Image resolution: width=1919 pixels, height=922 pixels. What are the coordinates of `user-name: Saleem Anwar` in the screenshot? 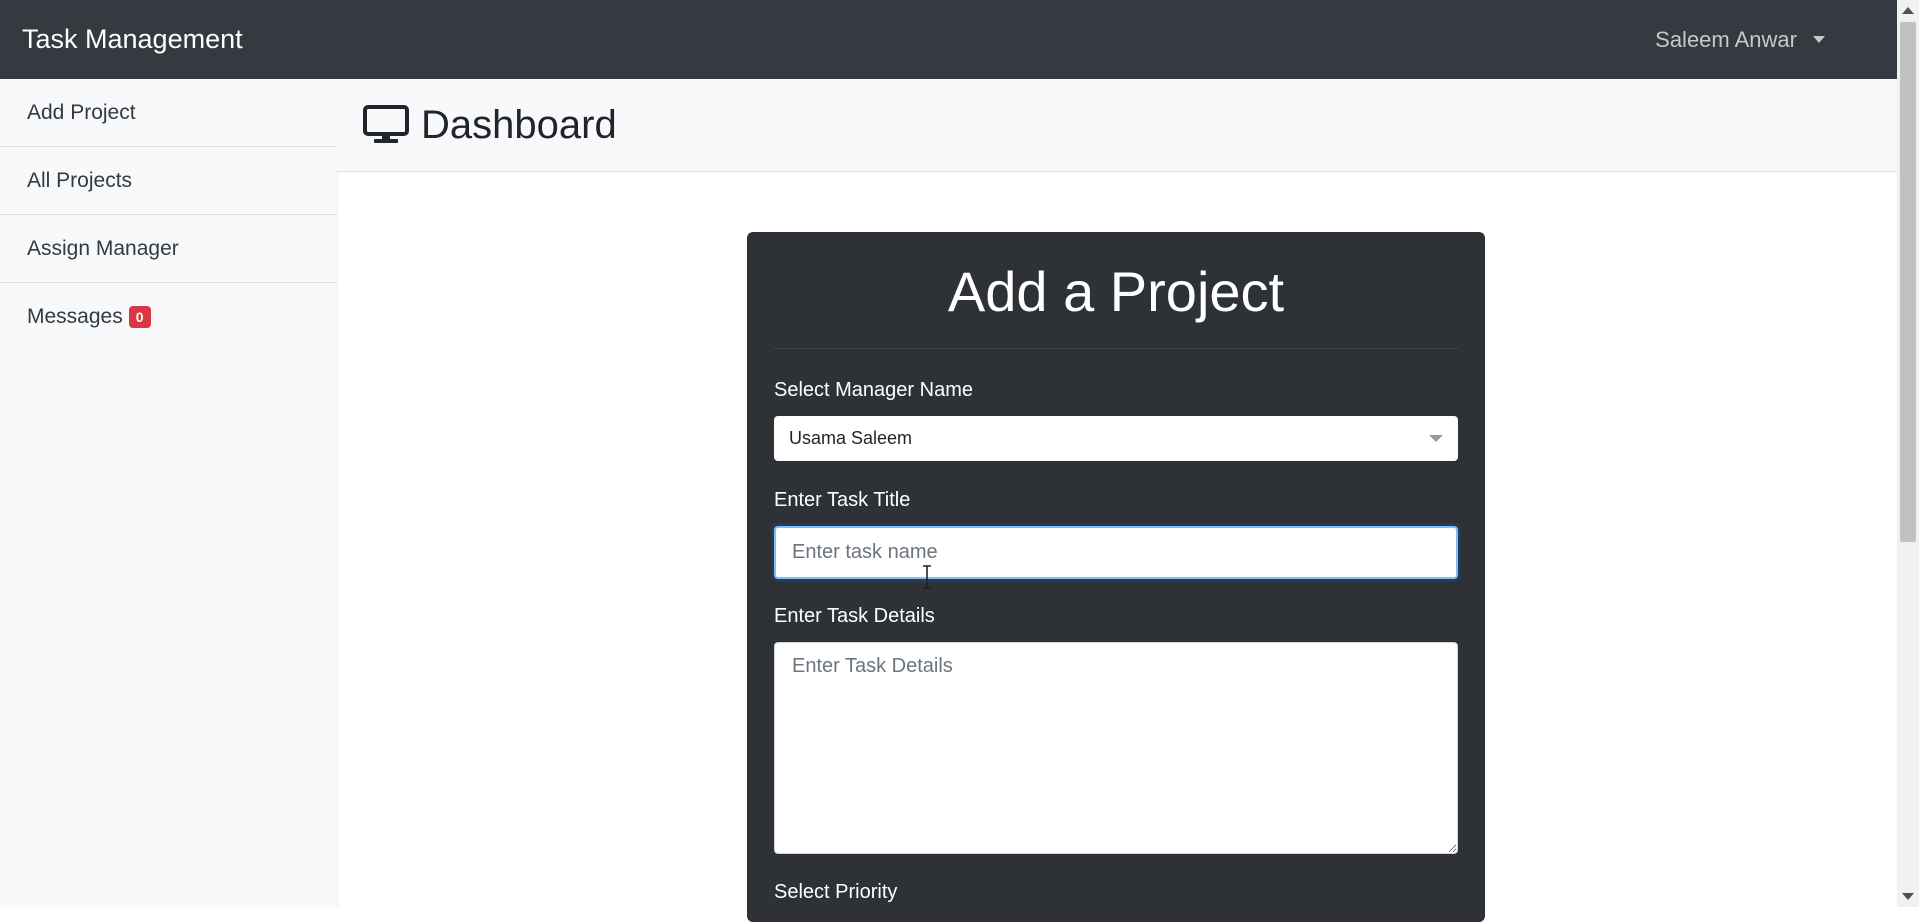 It's located at (1726, 39).